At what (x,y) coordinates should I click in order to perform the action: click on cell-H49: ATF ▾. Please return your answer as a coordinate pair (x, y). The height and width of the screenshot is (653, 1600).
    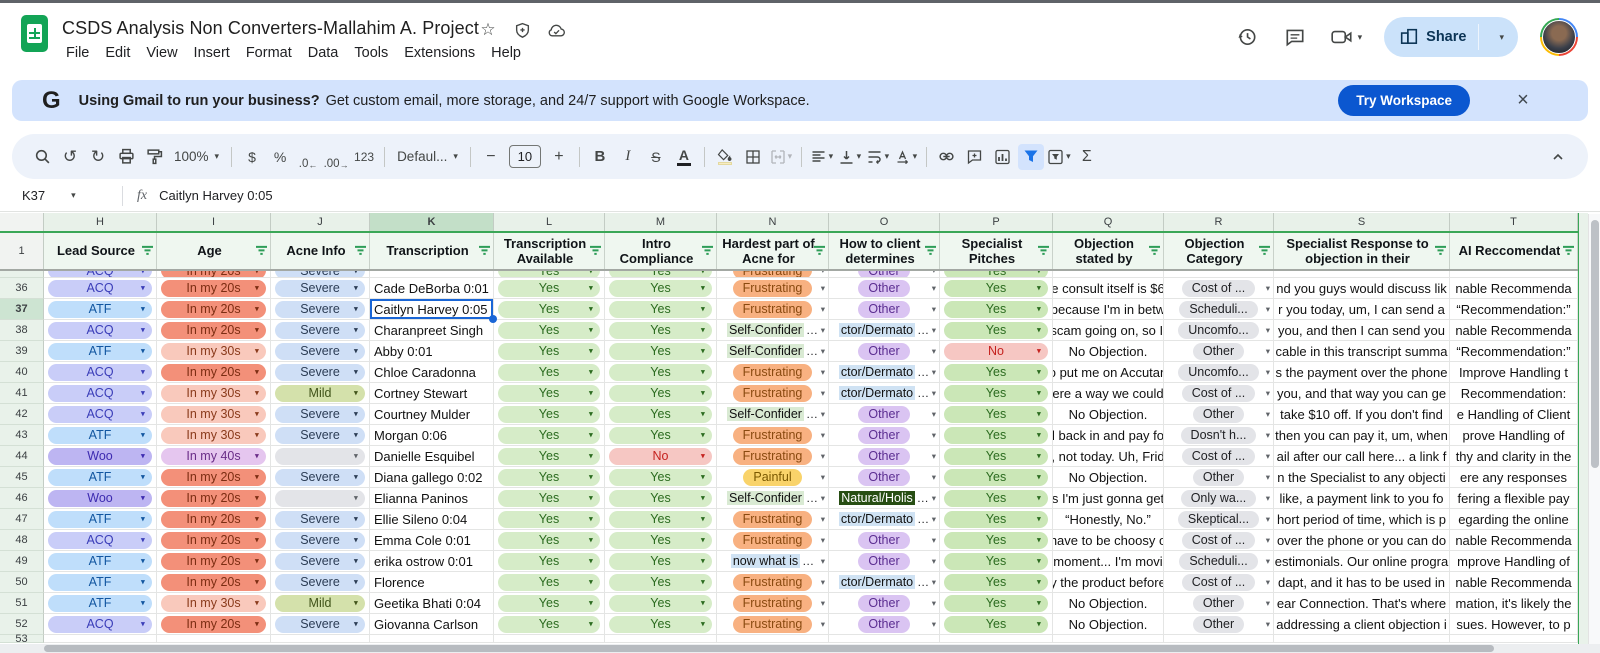
    Looking at the image, I should click on (100, 561).